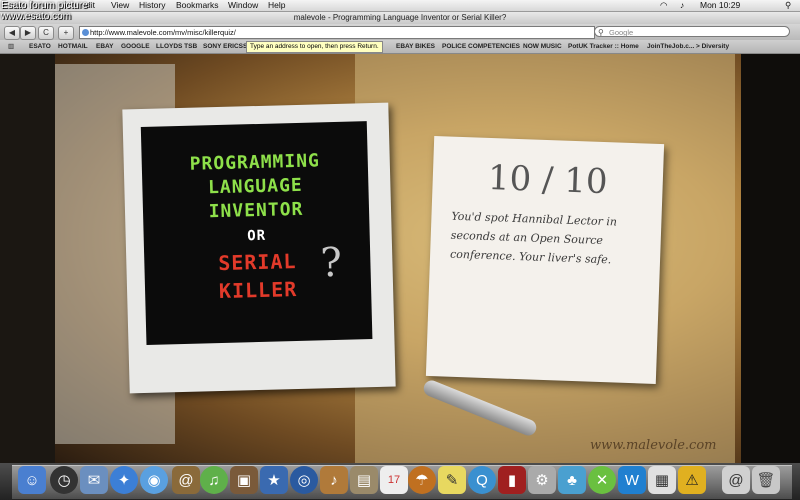 This screenshot has width=800, height=500. I want to click on umbrella-icon: ☂, so click(422, 480).